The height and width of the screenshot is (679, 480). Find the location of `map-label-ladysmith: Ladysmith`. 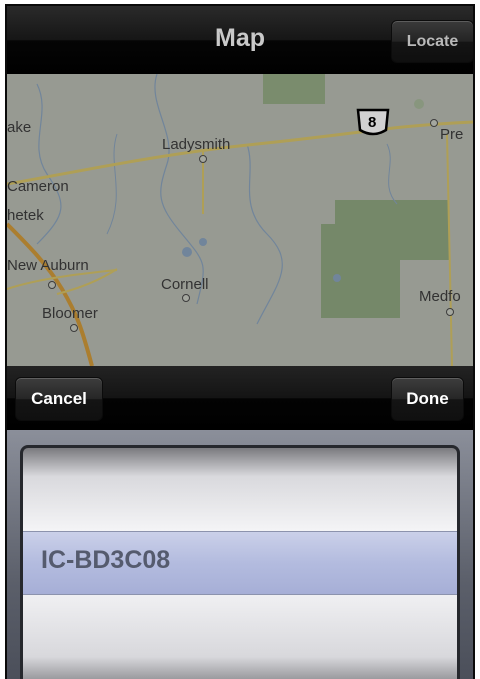

map-label-ladysmith: Ladysmith is located at coordinates (196, 144).